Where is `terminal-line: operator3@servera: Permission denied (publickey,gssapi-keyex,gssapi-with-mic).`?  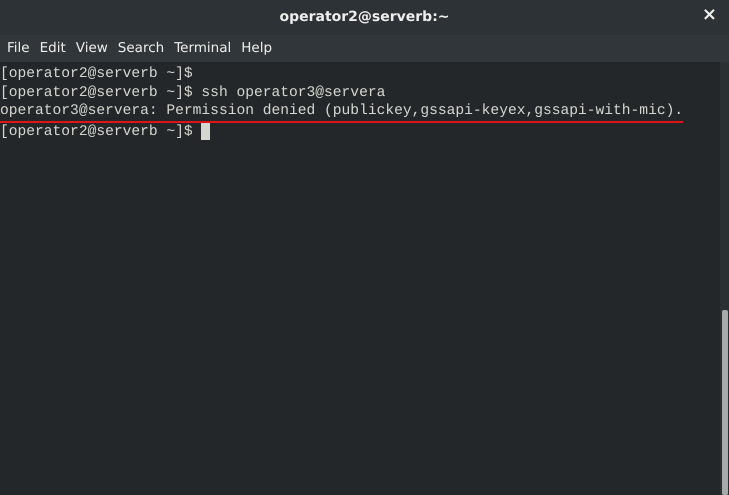 terminal-line: operator3@servera: Permission denied (publickey,gssapi-keyex,gssapi-with-mic). is located at coordinates (342, 112).